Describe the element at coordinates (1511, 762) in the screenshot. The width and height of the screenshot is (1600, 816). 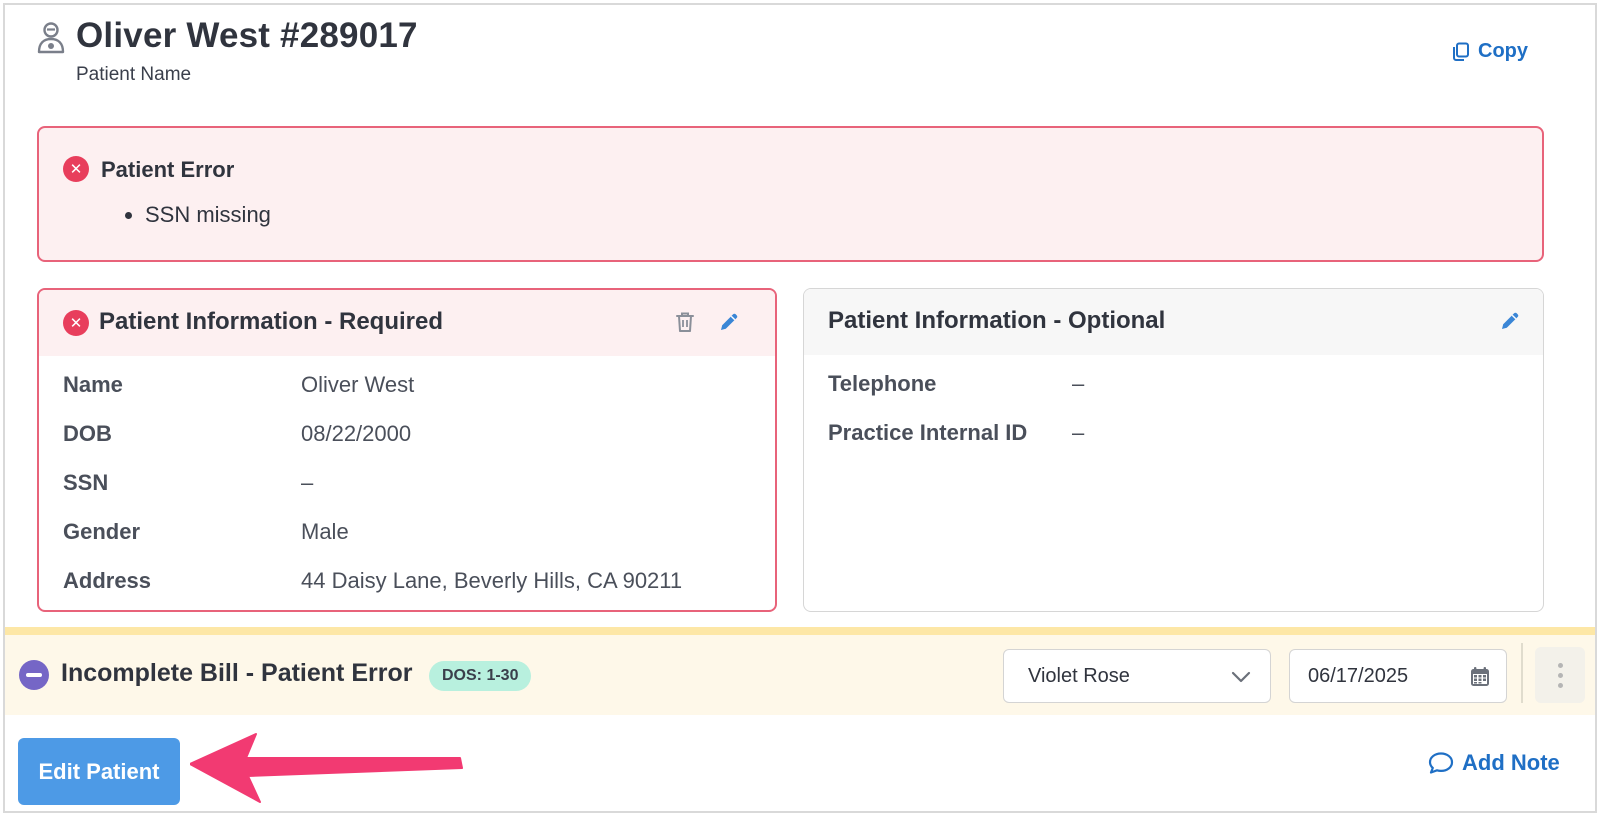
I see `add-note-label: Add Note` at that location.